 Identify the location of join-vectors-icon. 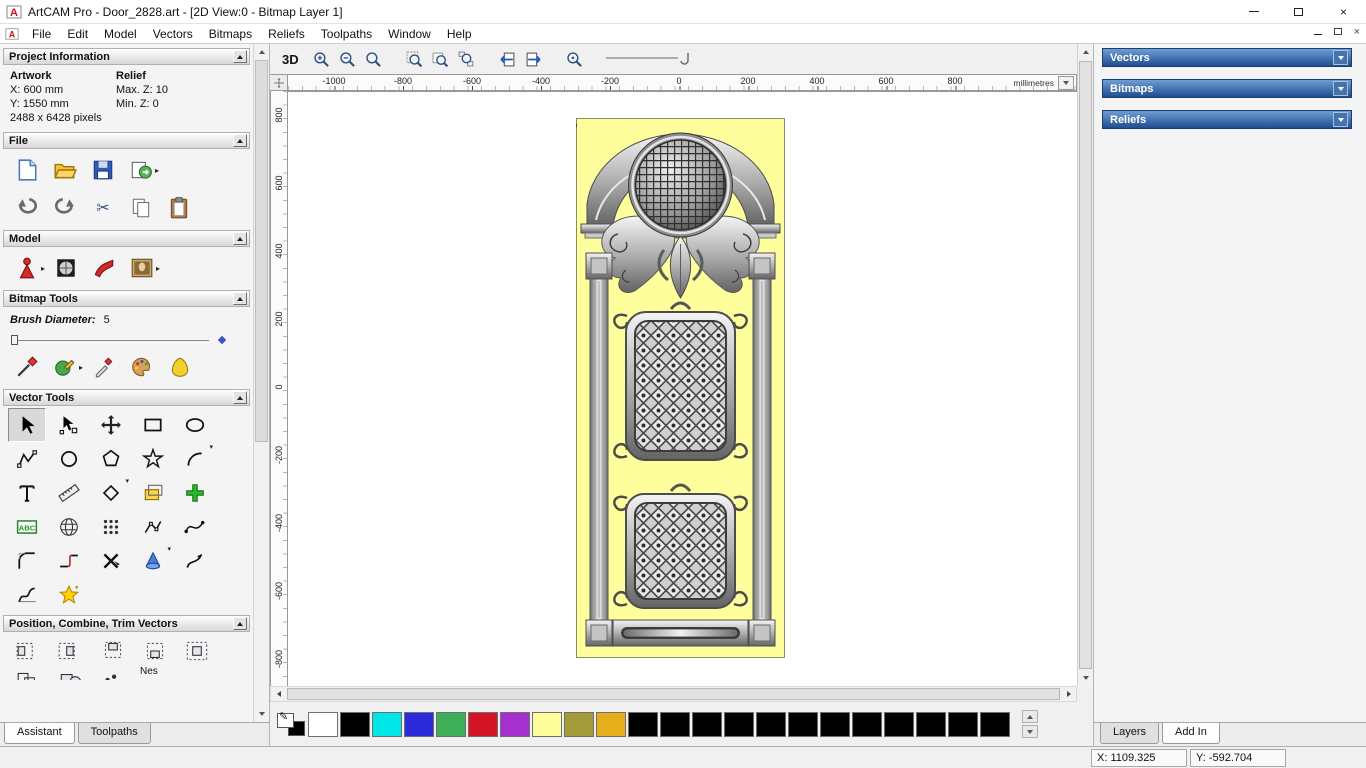
(69, 561).